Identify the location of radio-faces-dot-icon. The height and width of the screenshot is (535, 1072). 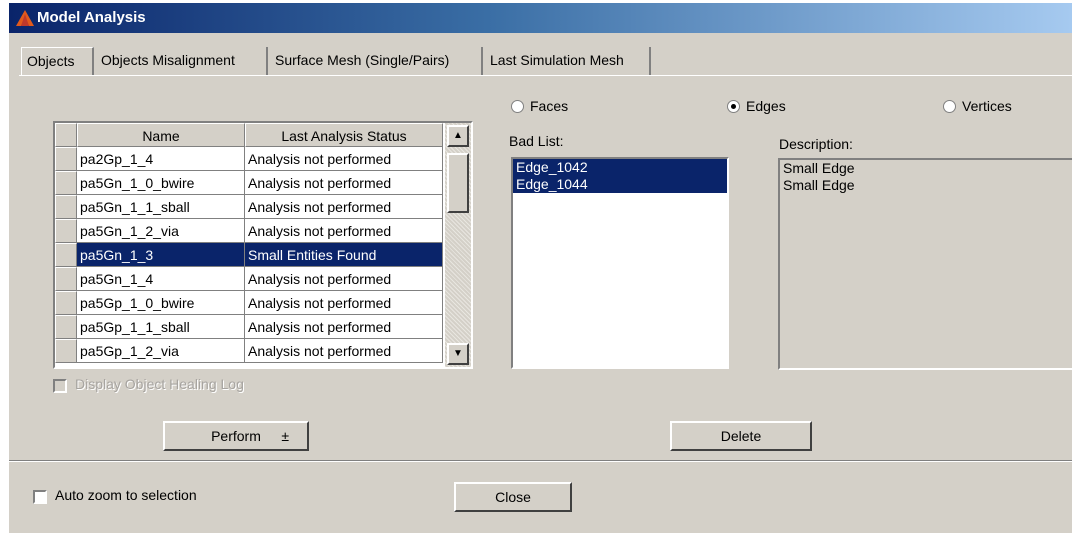
(517, 106).